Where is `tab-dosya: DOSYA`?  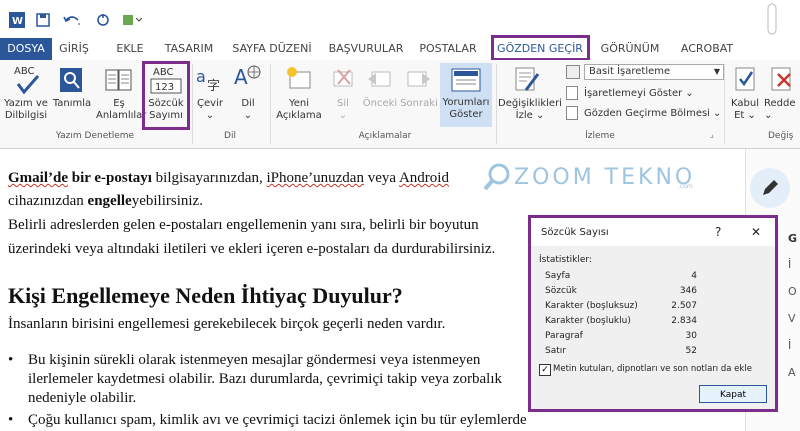
tab-dosya: DOSYA is located at coordinates (26, 49).